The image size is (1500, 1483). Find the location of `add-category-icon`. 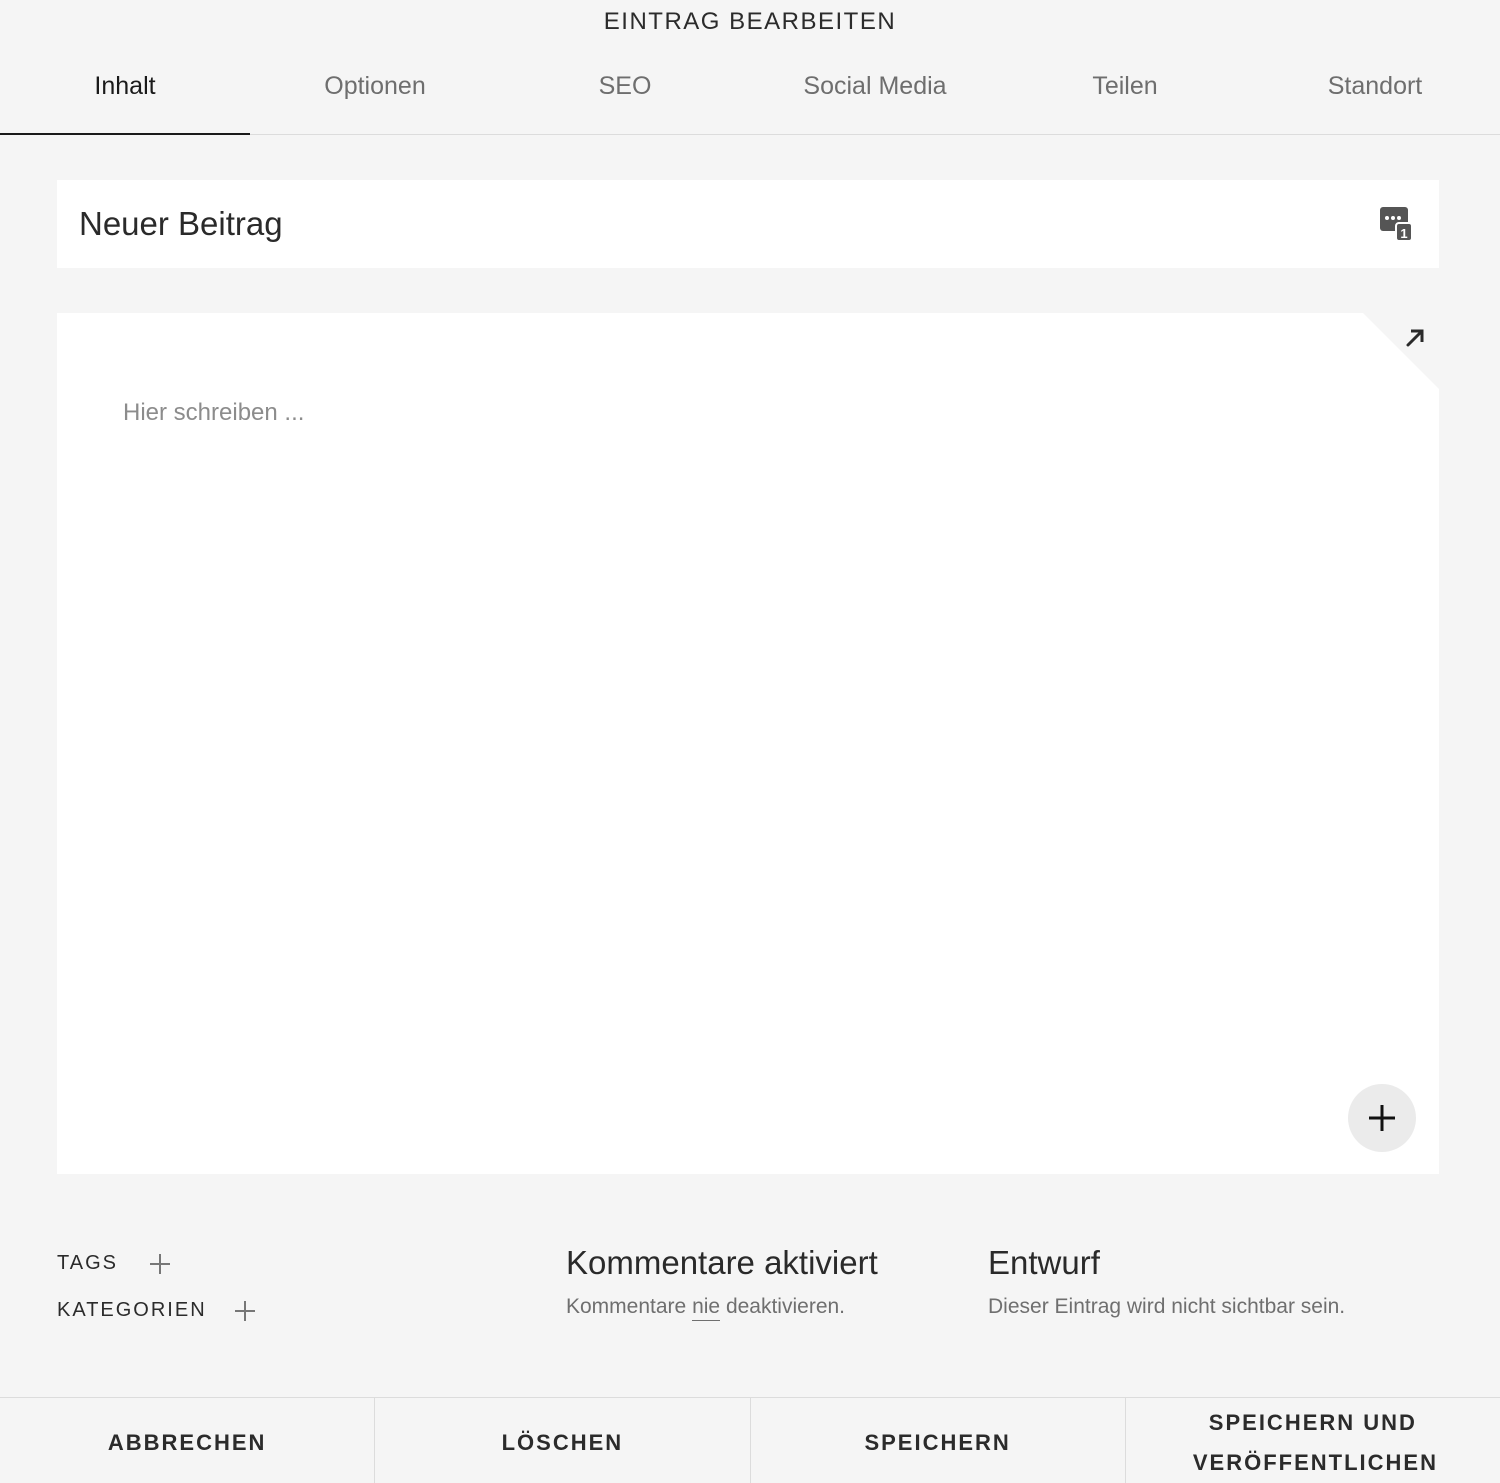

add-category-icon is located at coordinates (245, 1311).